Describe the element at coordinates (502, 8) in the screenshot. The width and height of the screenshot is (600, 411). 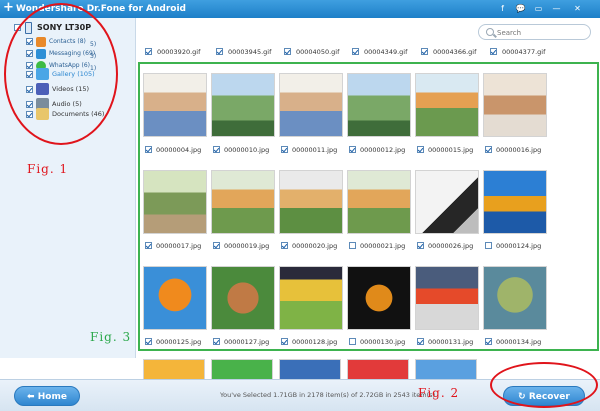
I see `facebook-icon: f` at that location.